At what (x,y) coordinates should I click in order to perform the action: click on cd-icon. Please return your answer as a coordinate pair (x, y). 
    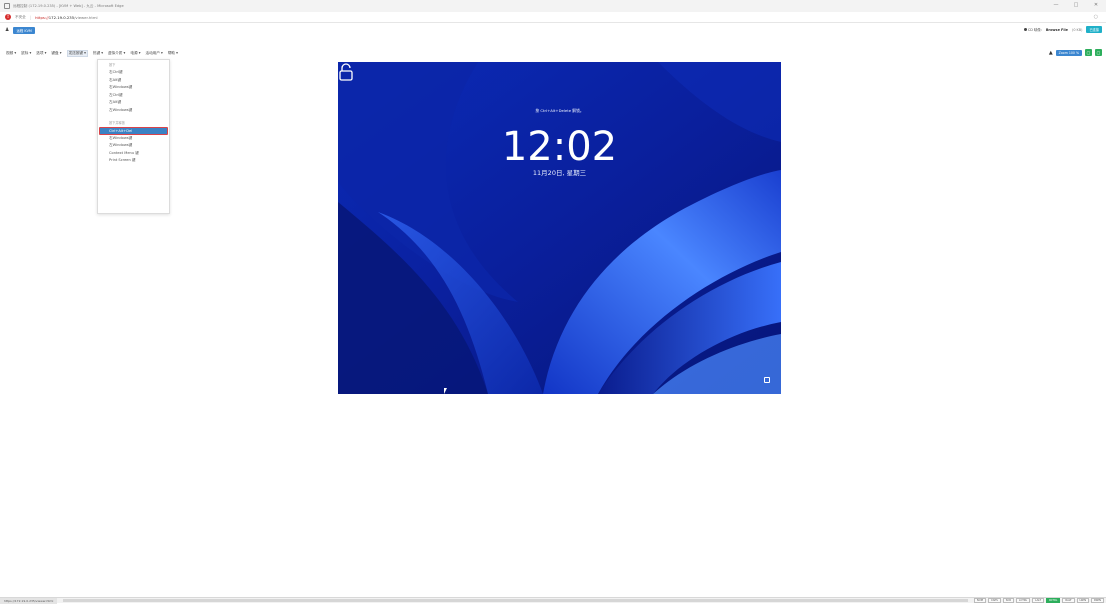
    Looking at the image, I should click on (1025, 29).